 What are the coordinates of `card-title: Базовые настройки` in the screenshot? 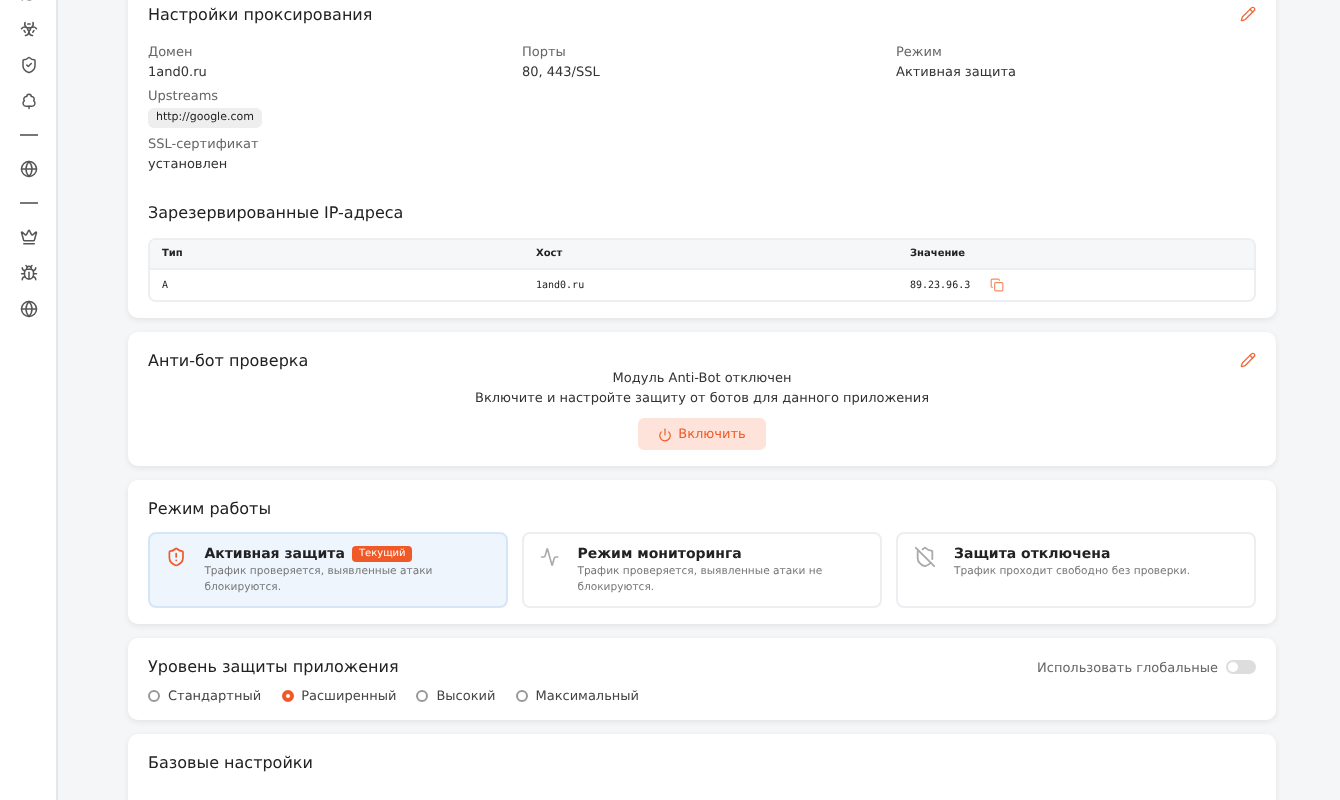 It's located at (230, 763).